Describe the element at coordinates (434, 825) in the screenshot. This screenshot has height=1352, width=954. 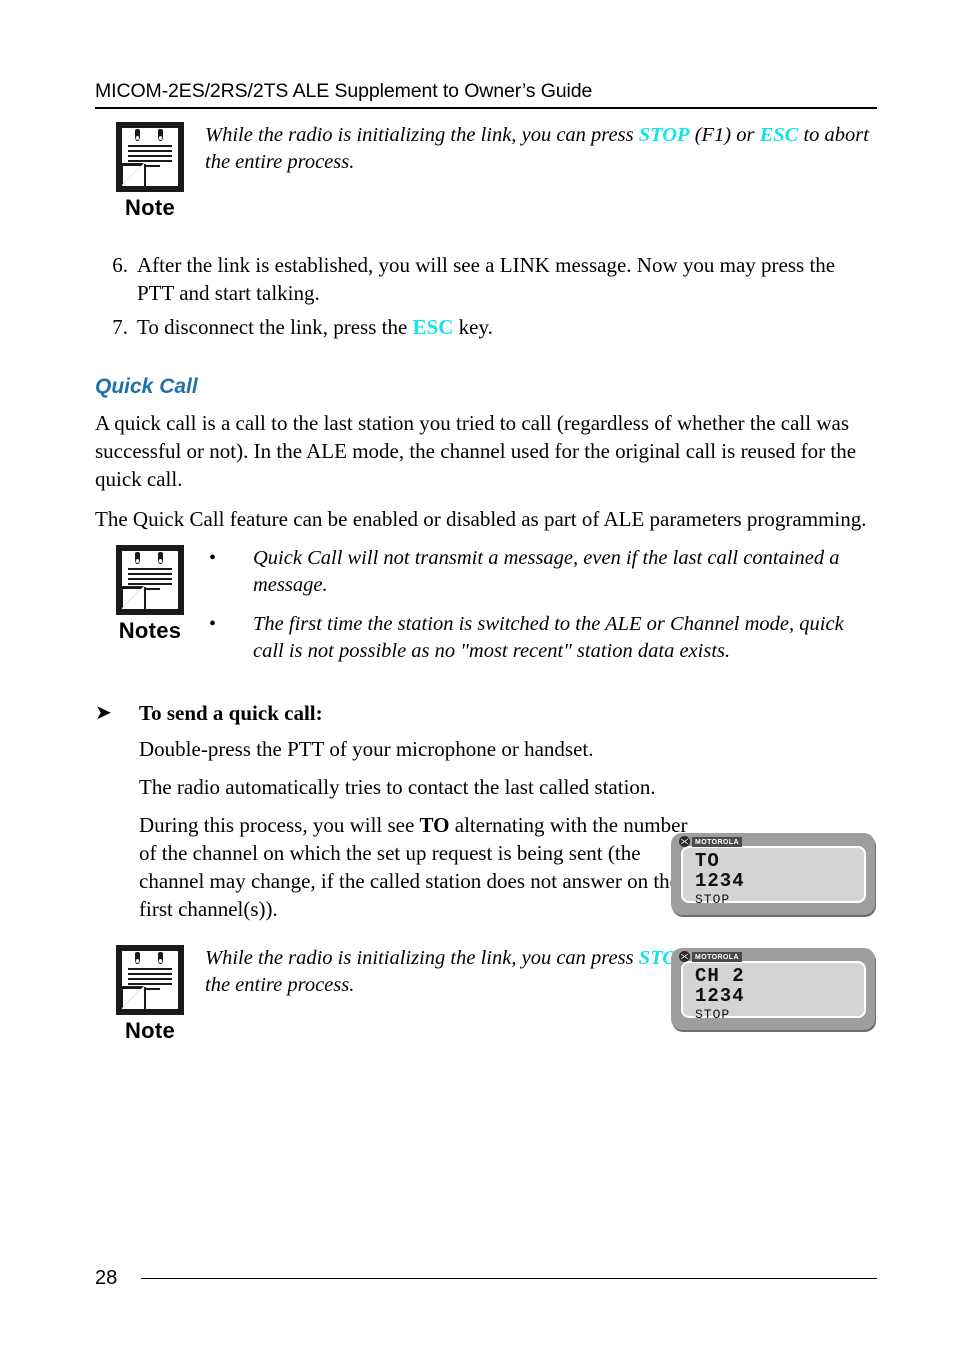
I see `step-text-bold-to: TO` at that location.